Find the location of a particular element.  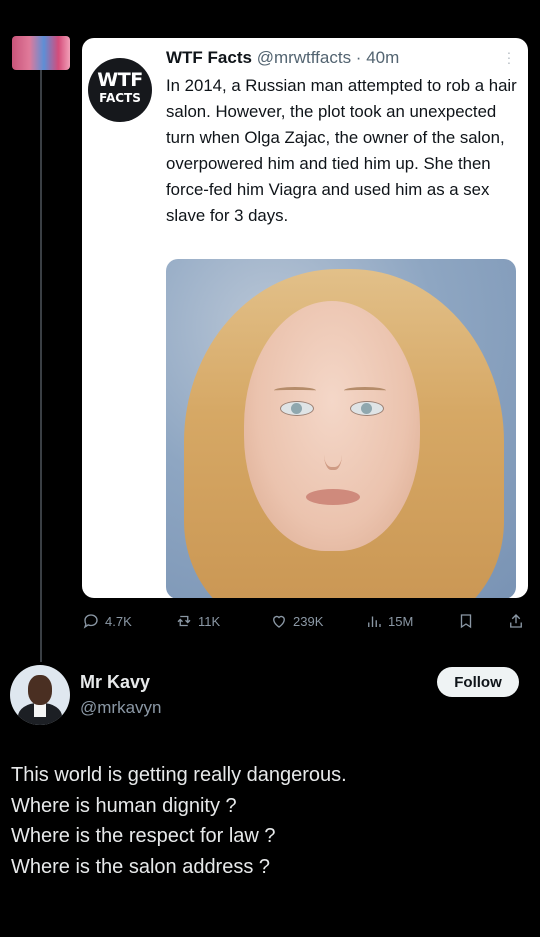

views-chart-icon is located at coordinates (374, 621).